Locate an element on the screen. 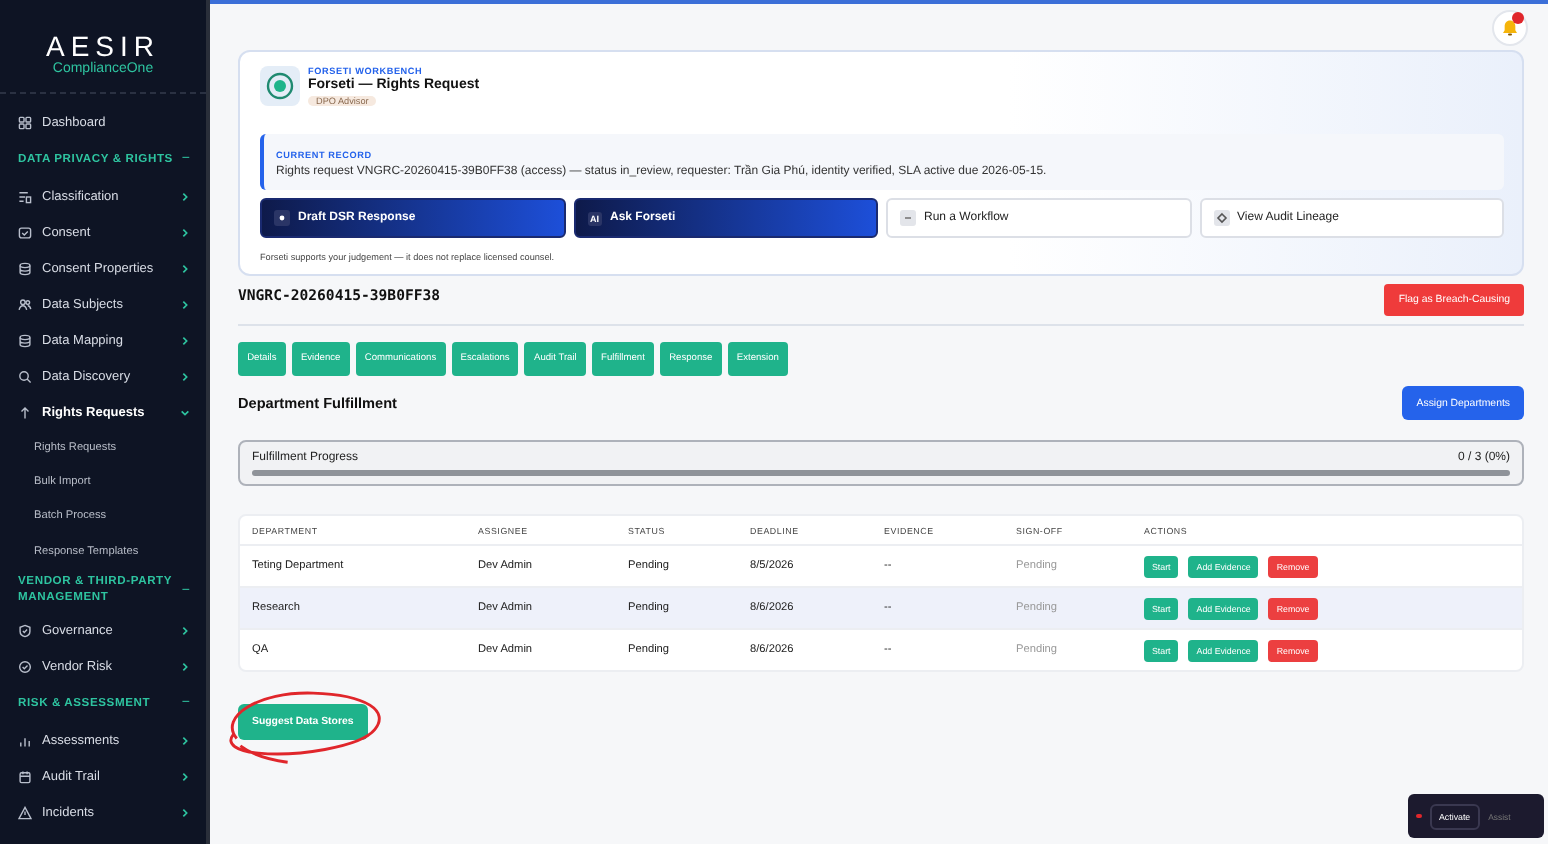  notification-button is located at coordinates (1510, 27).